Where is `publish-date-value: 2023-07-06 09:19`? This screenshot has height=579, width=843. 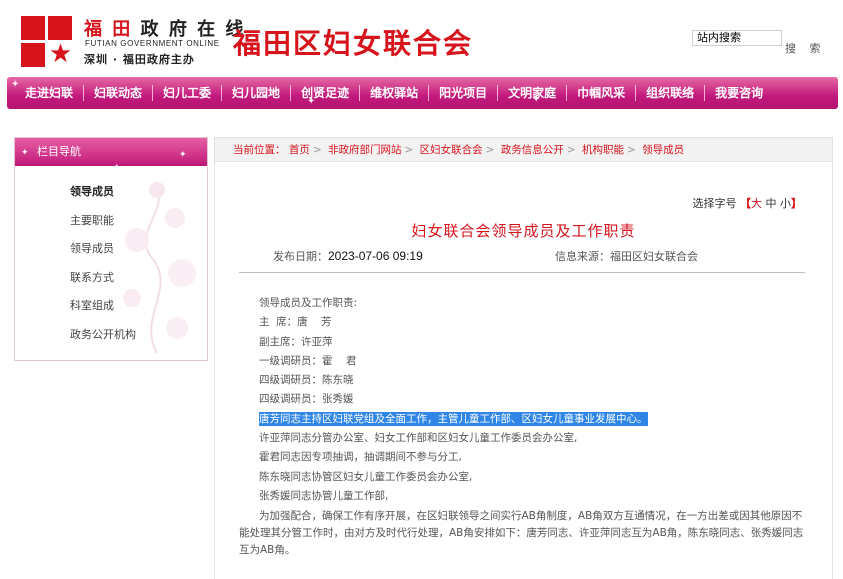 publish-date-value: 2023-07-06 09:19 is located at coordinates (375, 256).